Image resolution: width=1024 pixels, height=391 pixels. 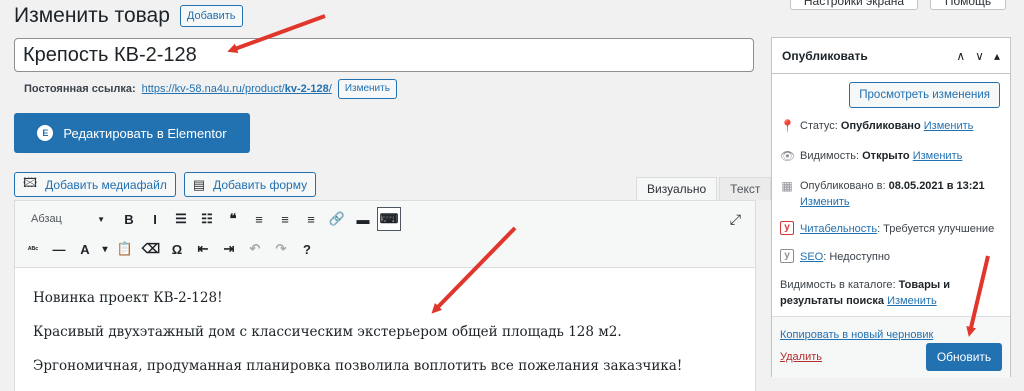 I want to click on permalink-edit-button: Изменить, so click(x=367, y=89).